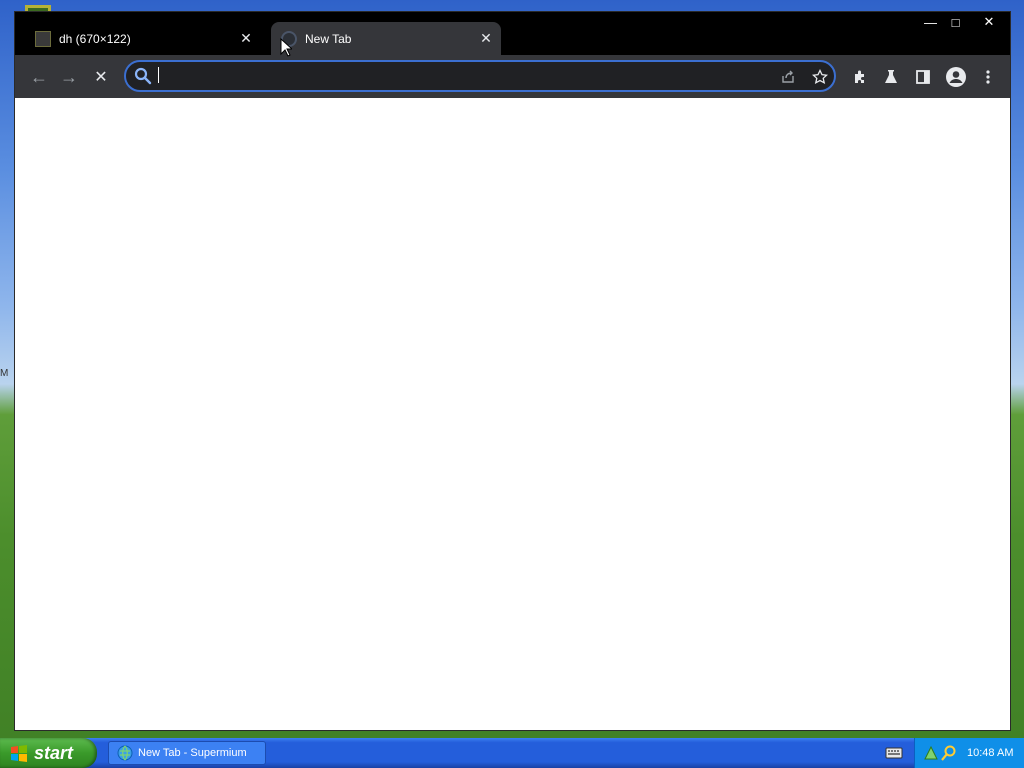  Describe the element at coordinates (955, 22) in the screenshot. I see `maximize-button: □` at that location.